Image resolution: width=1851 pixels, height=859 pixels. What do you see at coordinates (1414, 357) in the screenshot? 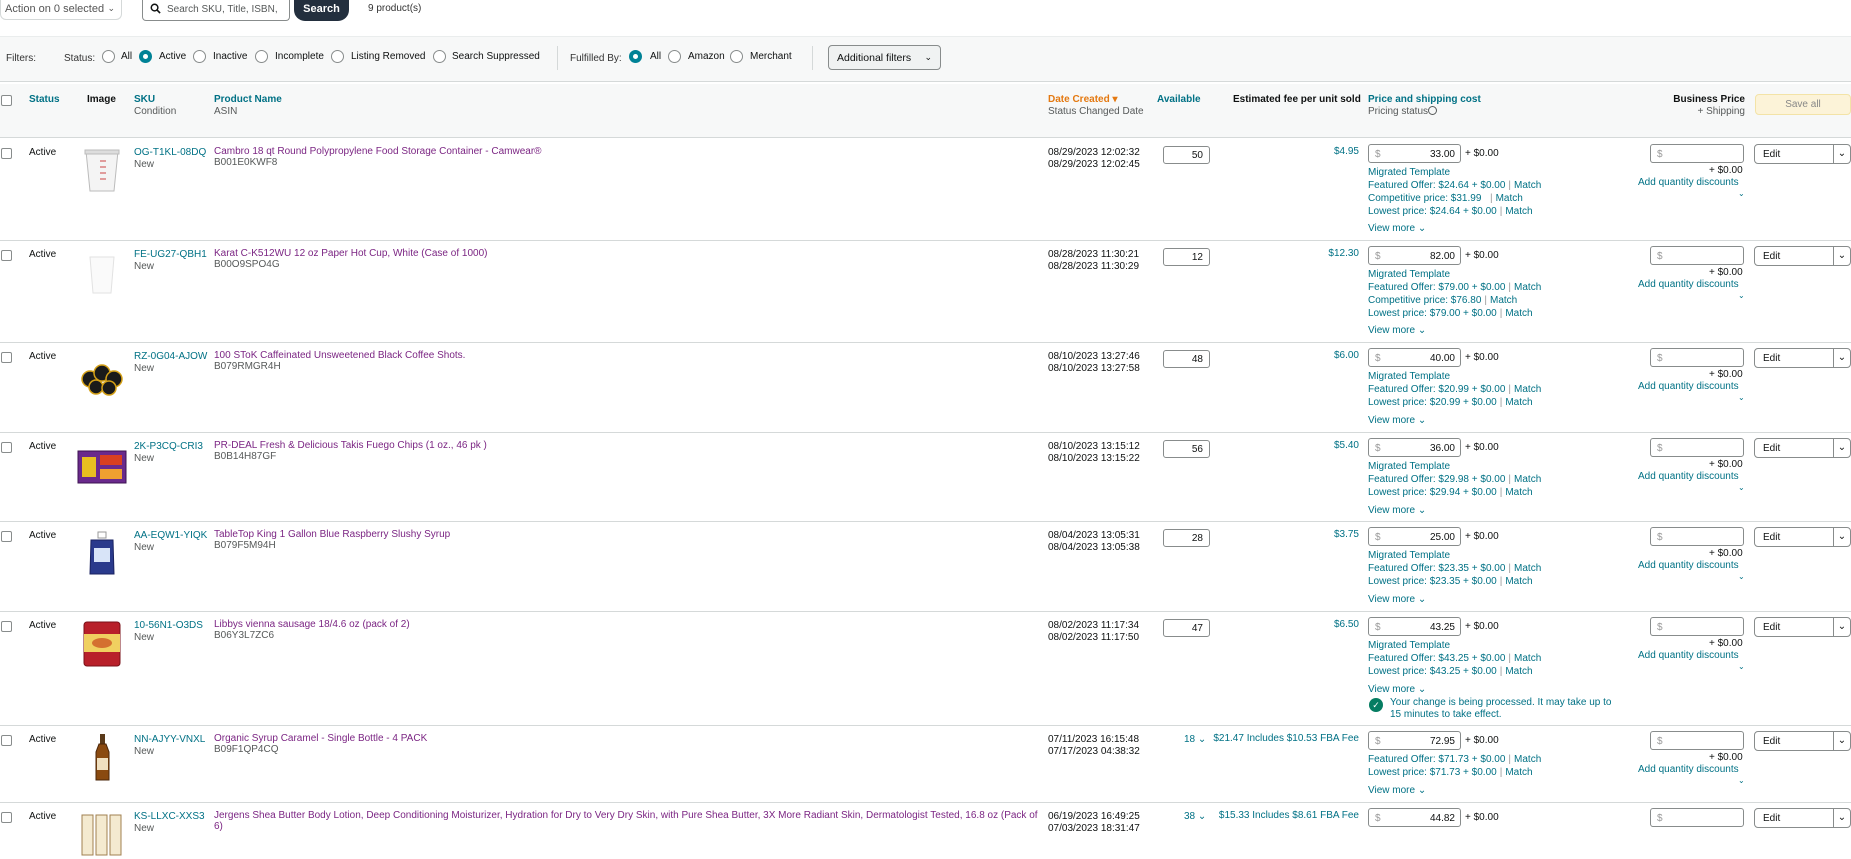
I see `price-input: $40.00` at bounding box center [1414, 357].